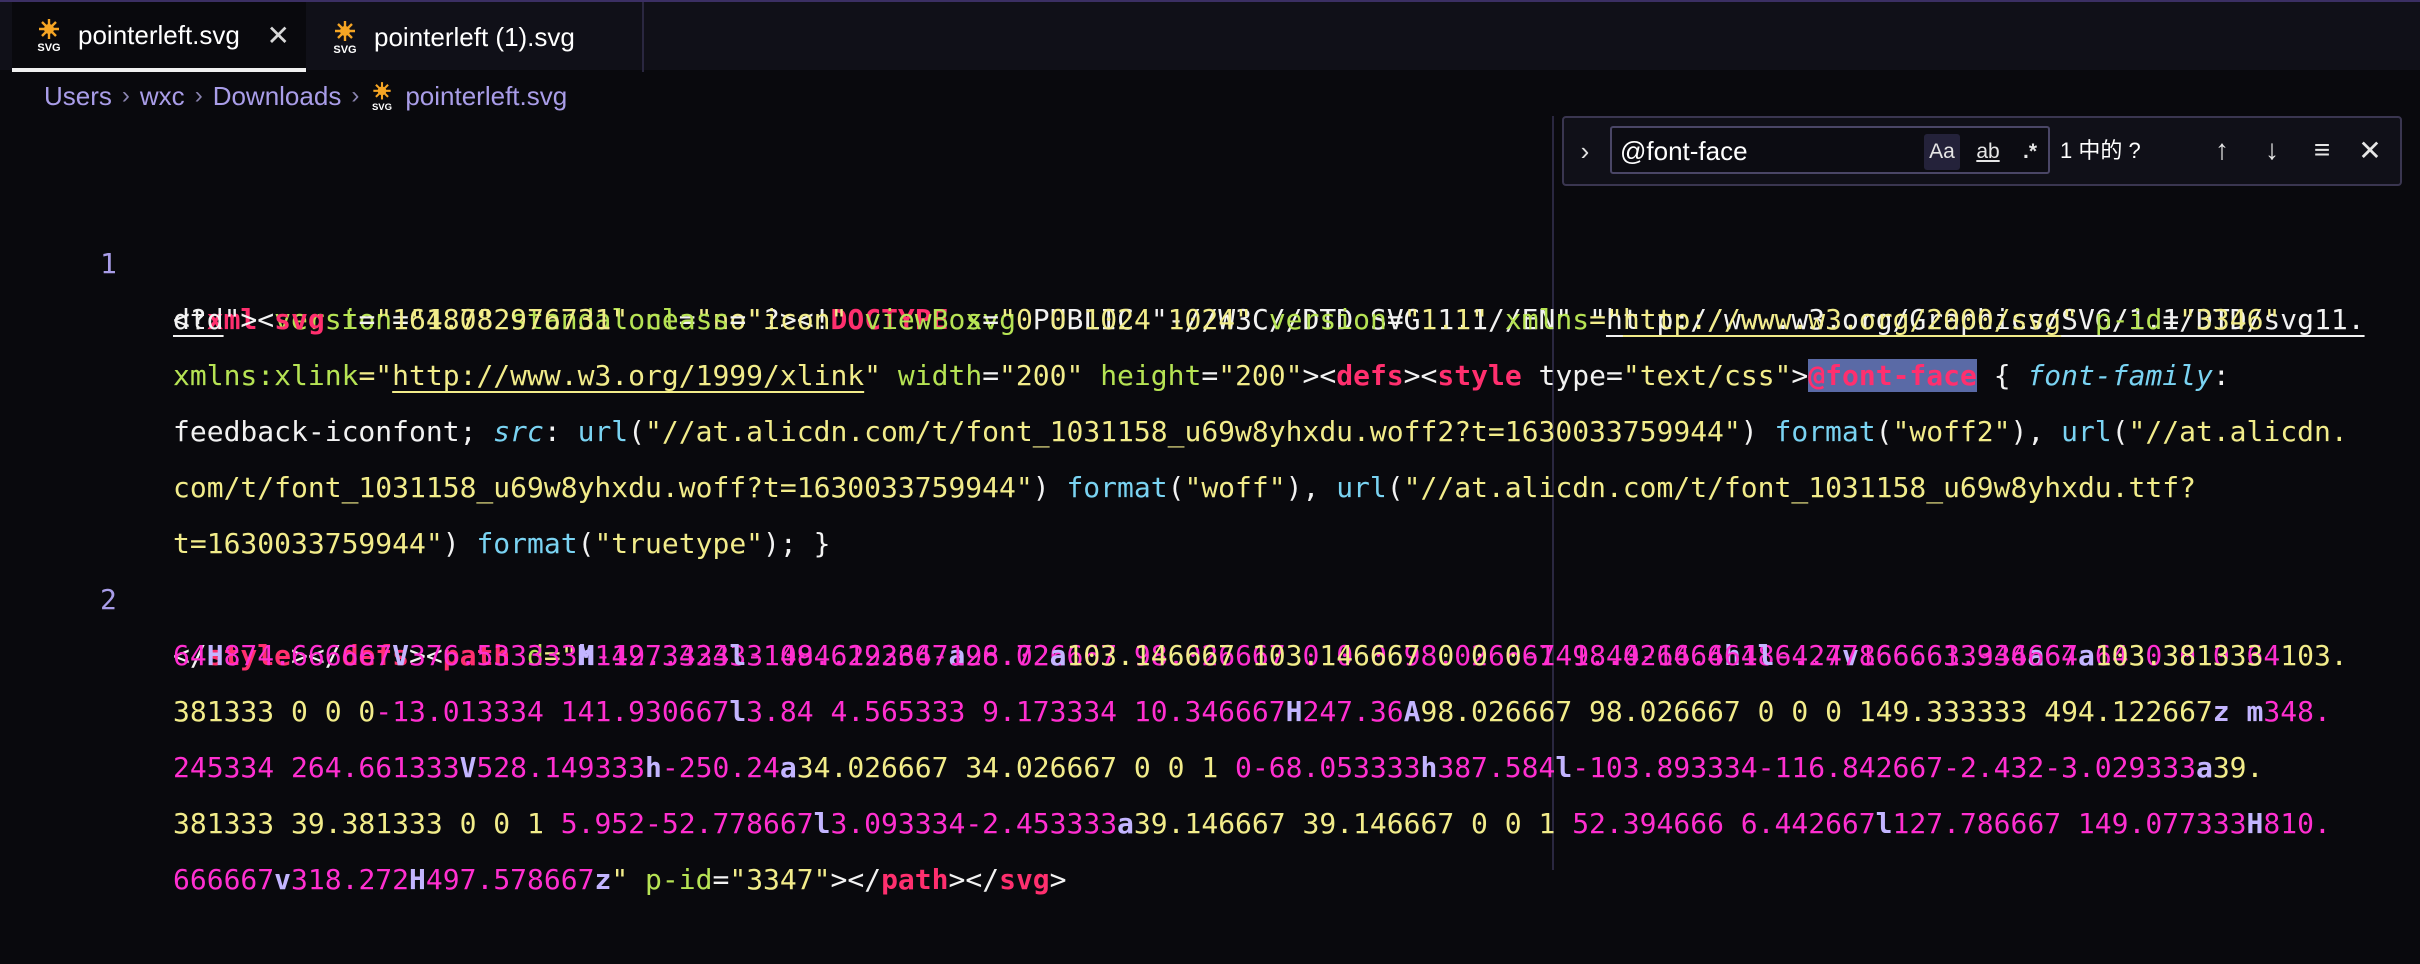  I want to click on breadcrumb-item-file: pointerleft.svg, so click(486, 96).